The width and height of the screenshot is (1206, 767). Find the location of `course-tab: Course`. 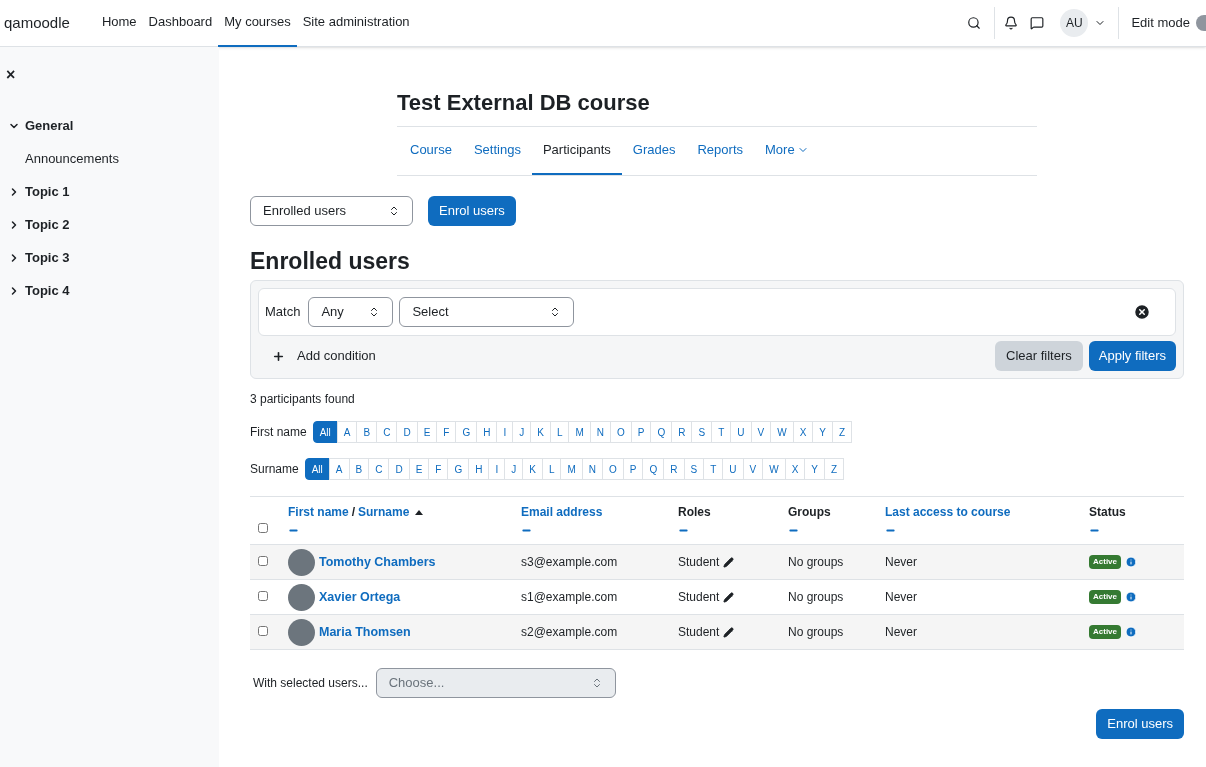

course-tab: Course is located at coordinates (431, 151).